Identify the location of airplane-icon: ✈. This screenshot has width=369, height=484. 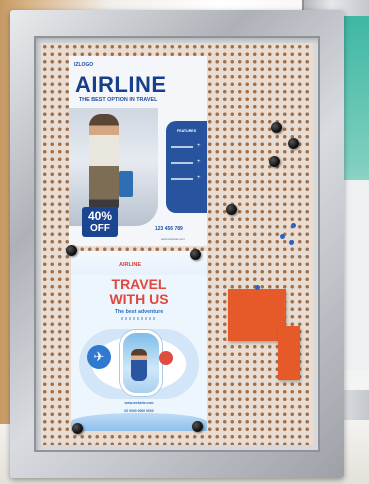
(99, 357).